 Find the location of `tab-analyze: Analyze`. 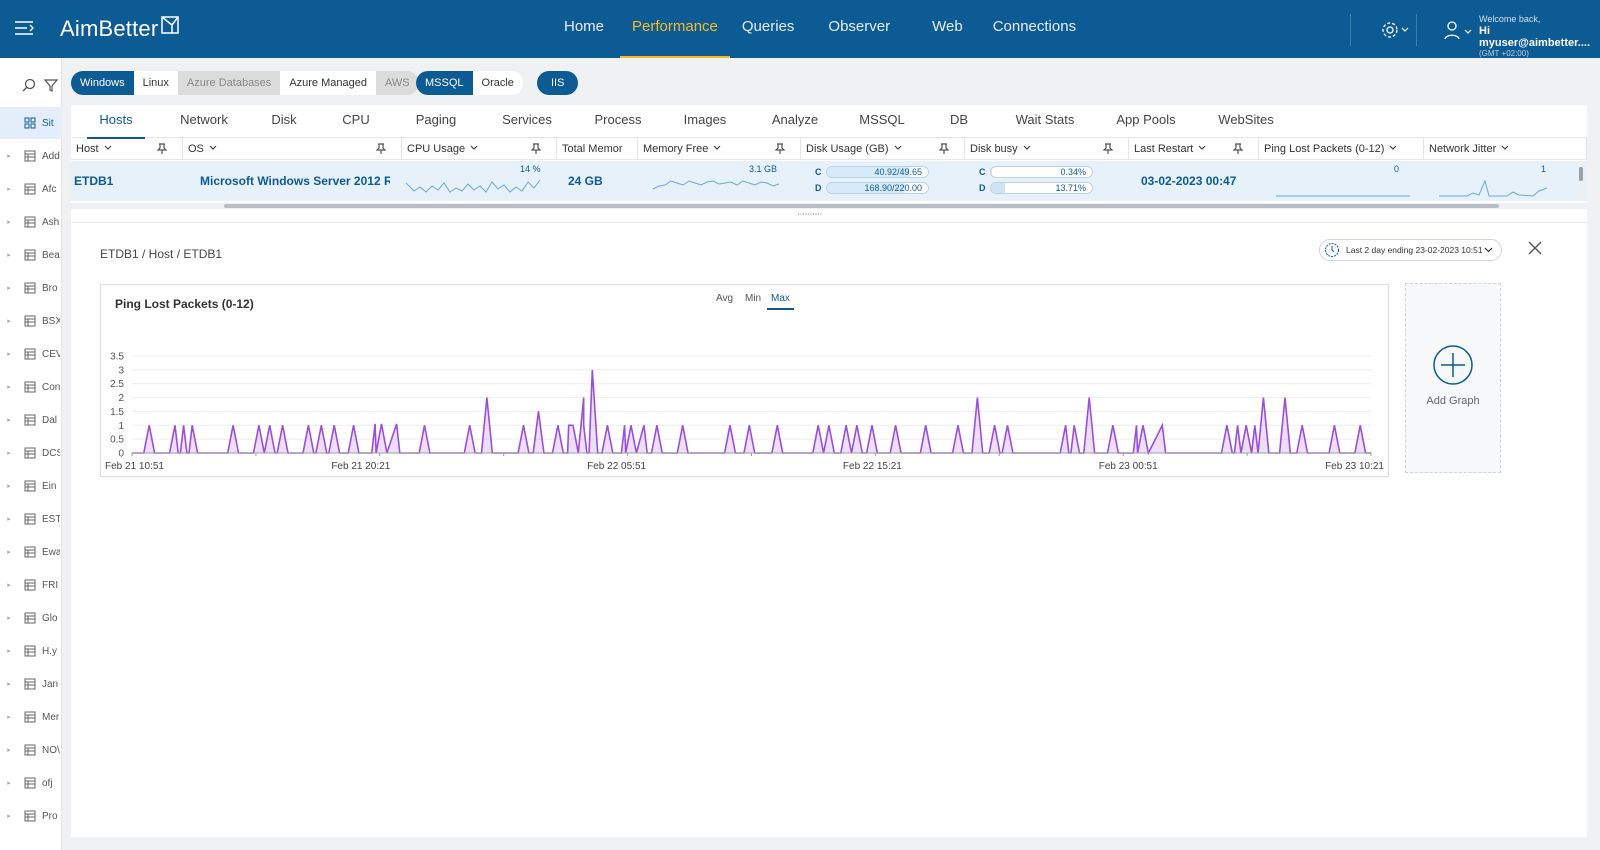

tab-analyze: Analyze is located at coordinates (795, 121).